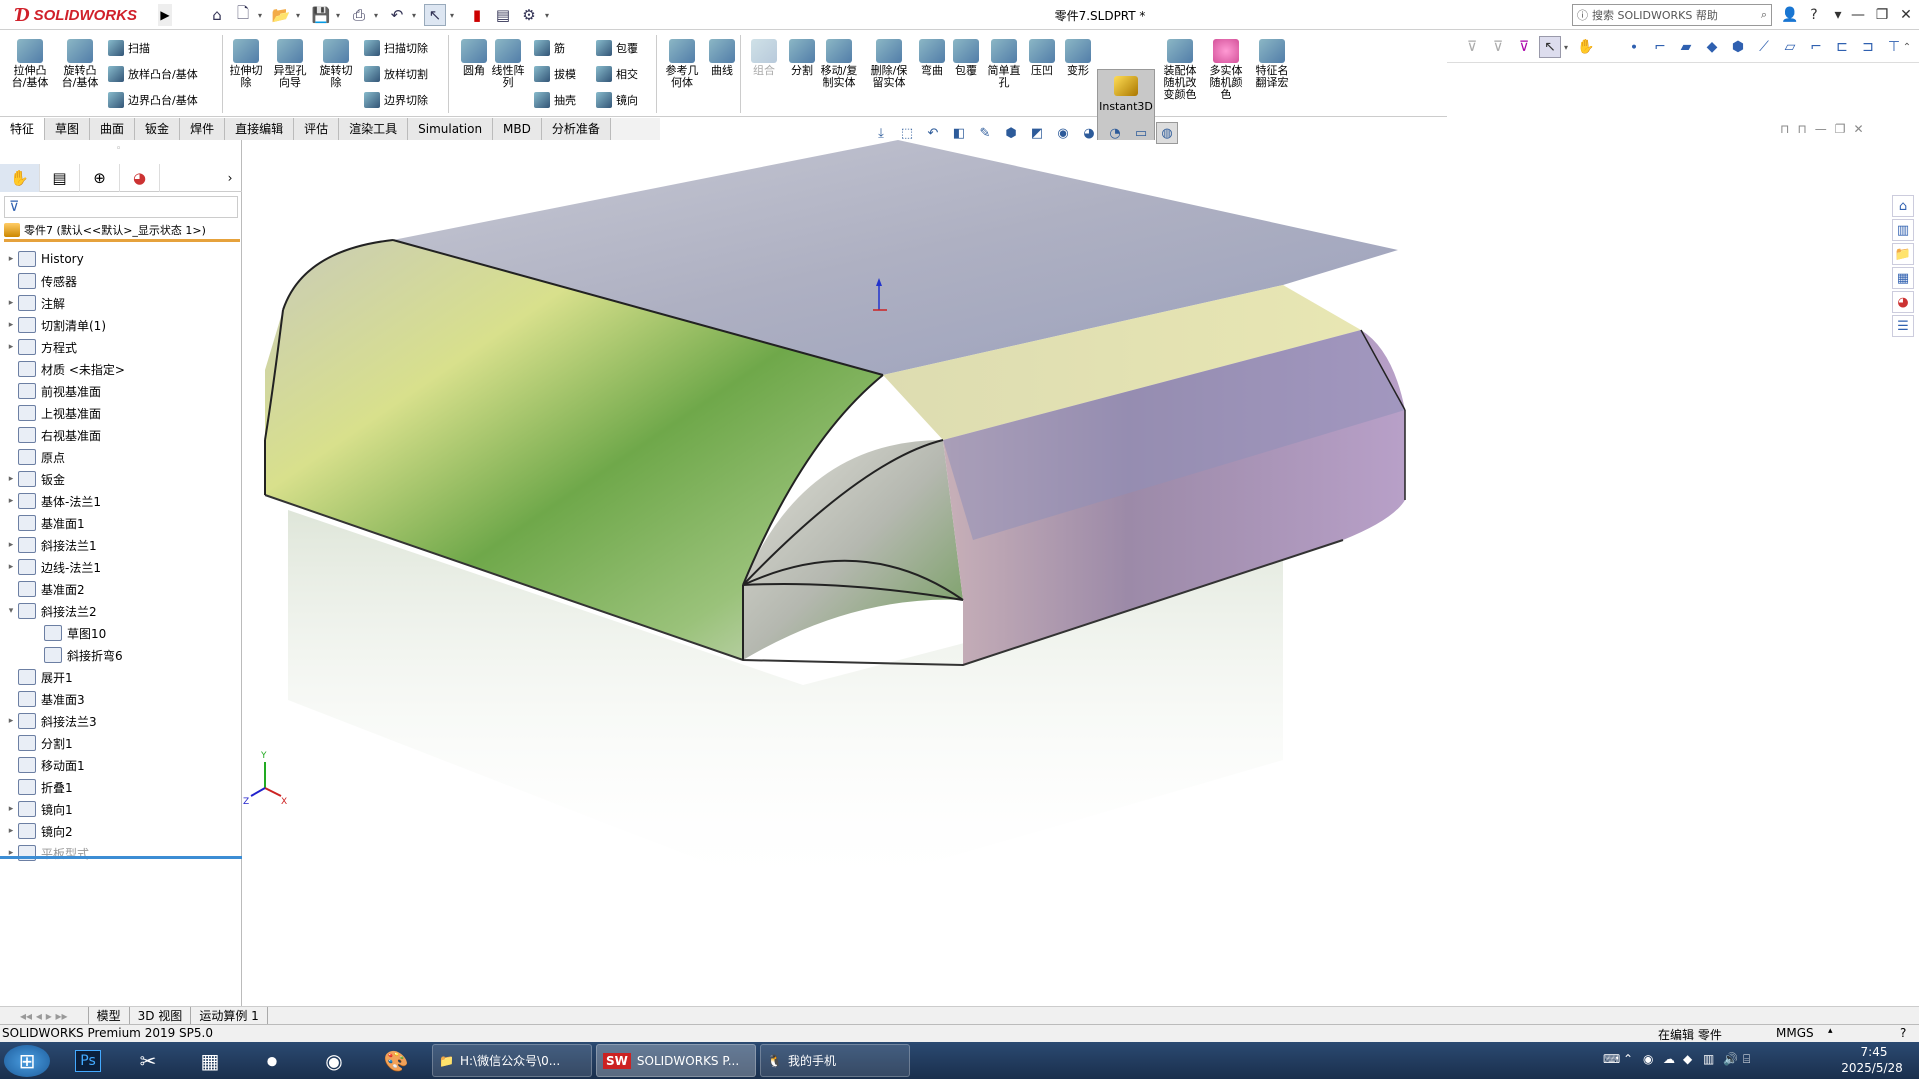 The image size is (1919, 1079). I want to click on tree-node: ▸ 注解, so click(121, 303).